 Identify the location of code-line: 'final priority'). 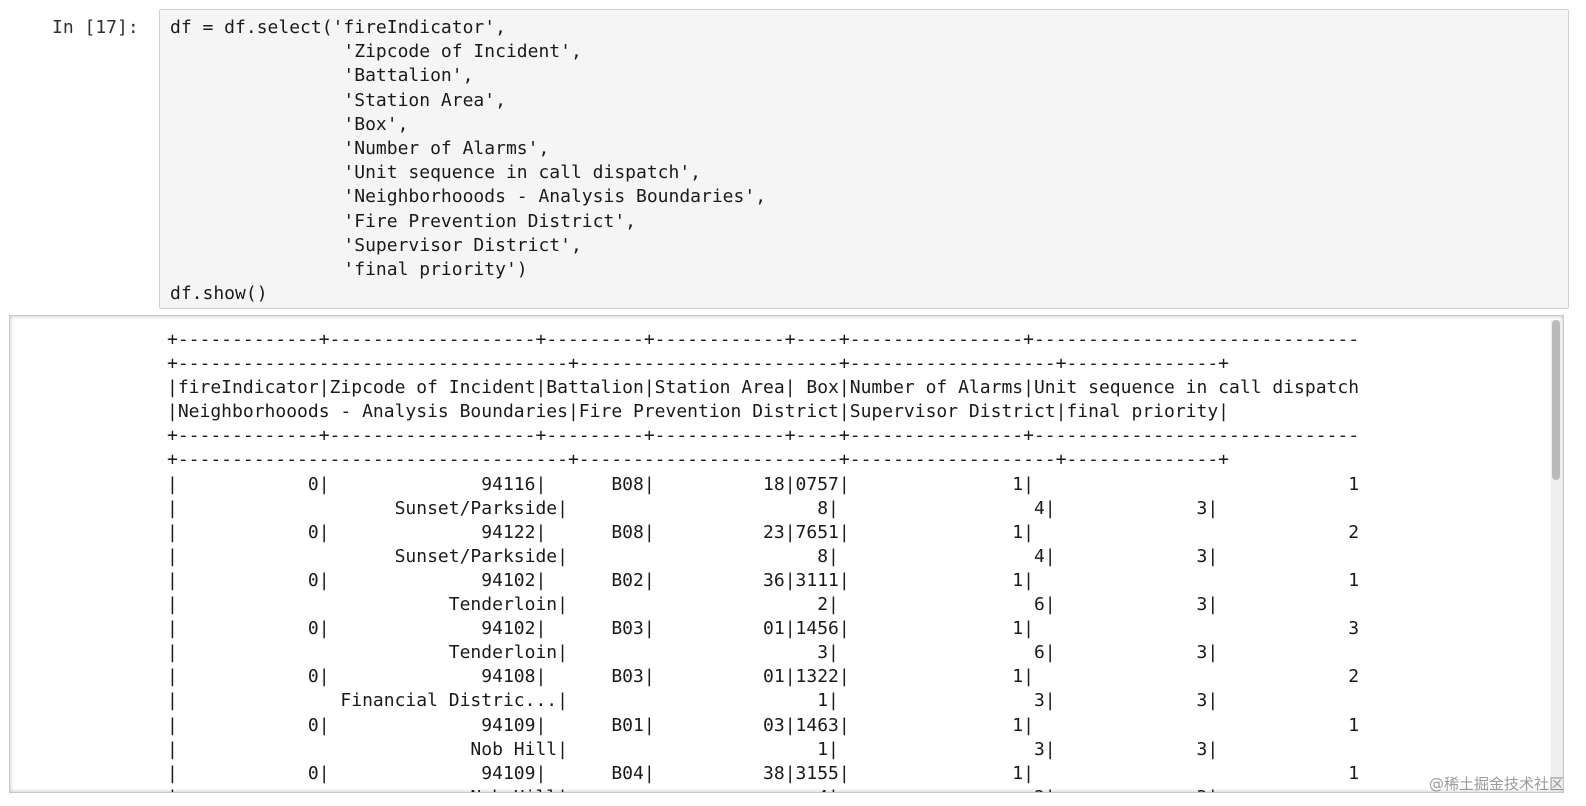
(349, 269).